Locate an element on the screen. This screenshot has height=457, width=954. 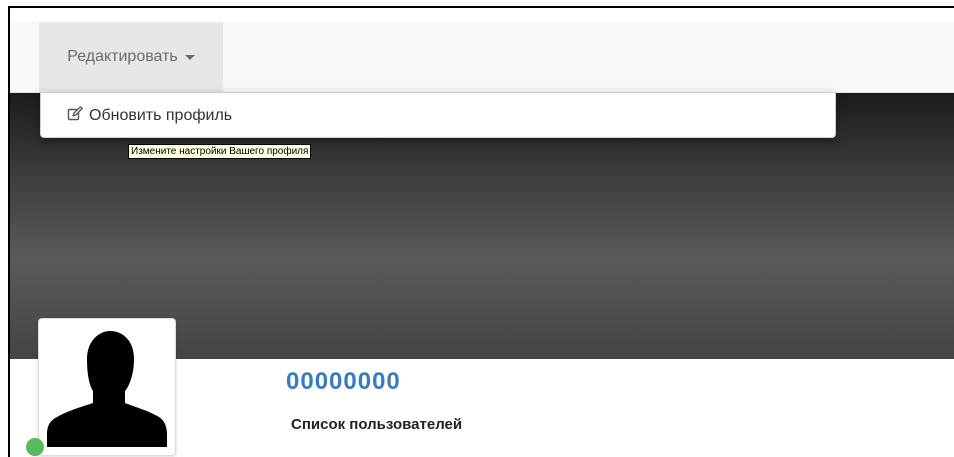
user-id: 00000000 is located at coordinates (343, 381).